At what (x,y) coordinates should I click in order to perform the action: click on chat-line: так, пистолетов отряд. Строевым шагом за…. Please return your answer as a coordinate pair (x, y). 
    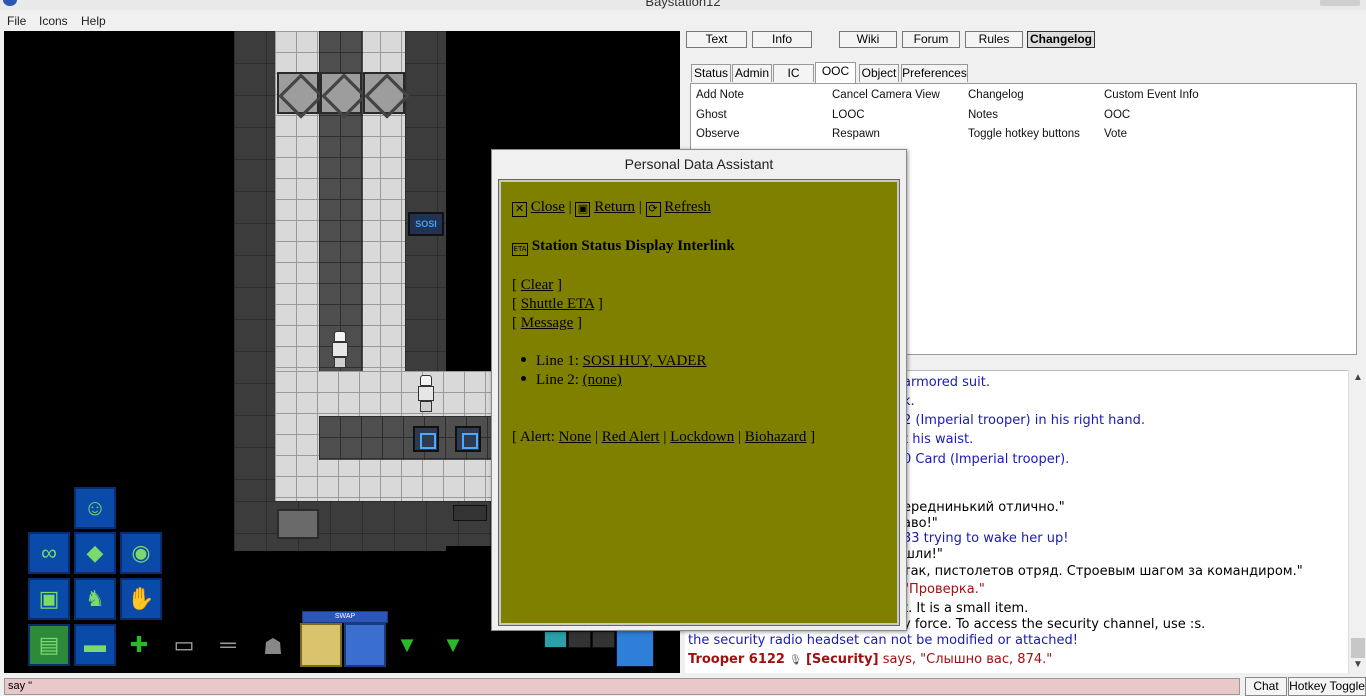
    Looking at the image, I should click on (1103, 571).